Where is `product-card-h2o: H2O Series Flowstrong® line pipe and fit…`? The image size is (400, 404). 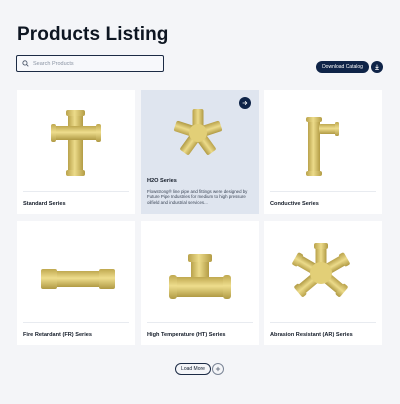
product-card-h2o: H2O Series Flowstrong® line pipe and fit… is located at coordinates (200, 152).